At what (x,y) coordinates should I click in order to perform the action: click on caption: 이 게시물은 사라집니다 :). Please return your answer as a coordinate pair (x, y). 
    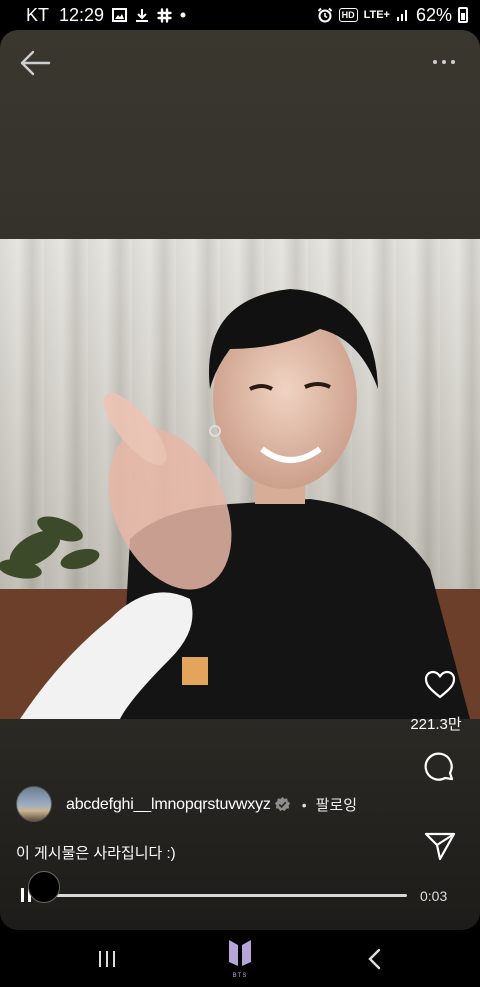
    Looking at the image, I should click on (96, 853).